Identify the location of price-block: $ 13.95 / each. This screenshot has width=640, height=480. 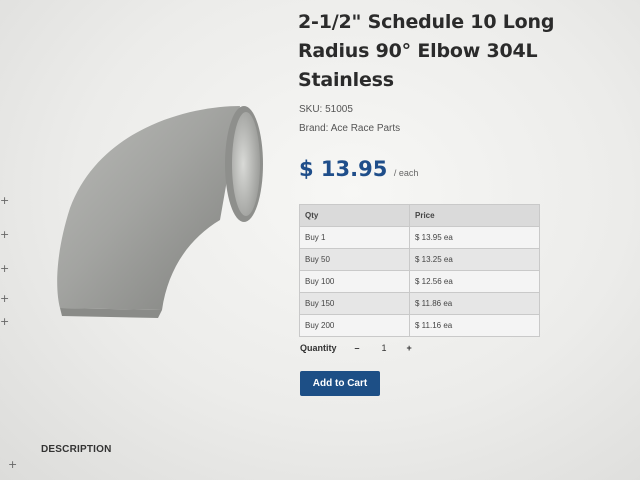
(358, 169).